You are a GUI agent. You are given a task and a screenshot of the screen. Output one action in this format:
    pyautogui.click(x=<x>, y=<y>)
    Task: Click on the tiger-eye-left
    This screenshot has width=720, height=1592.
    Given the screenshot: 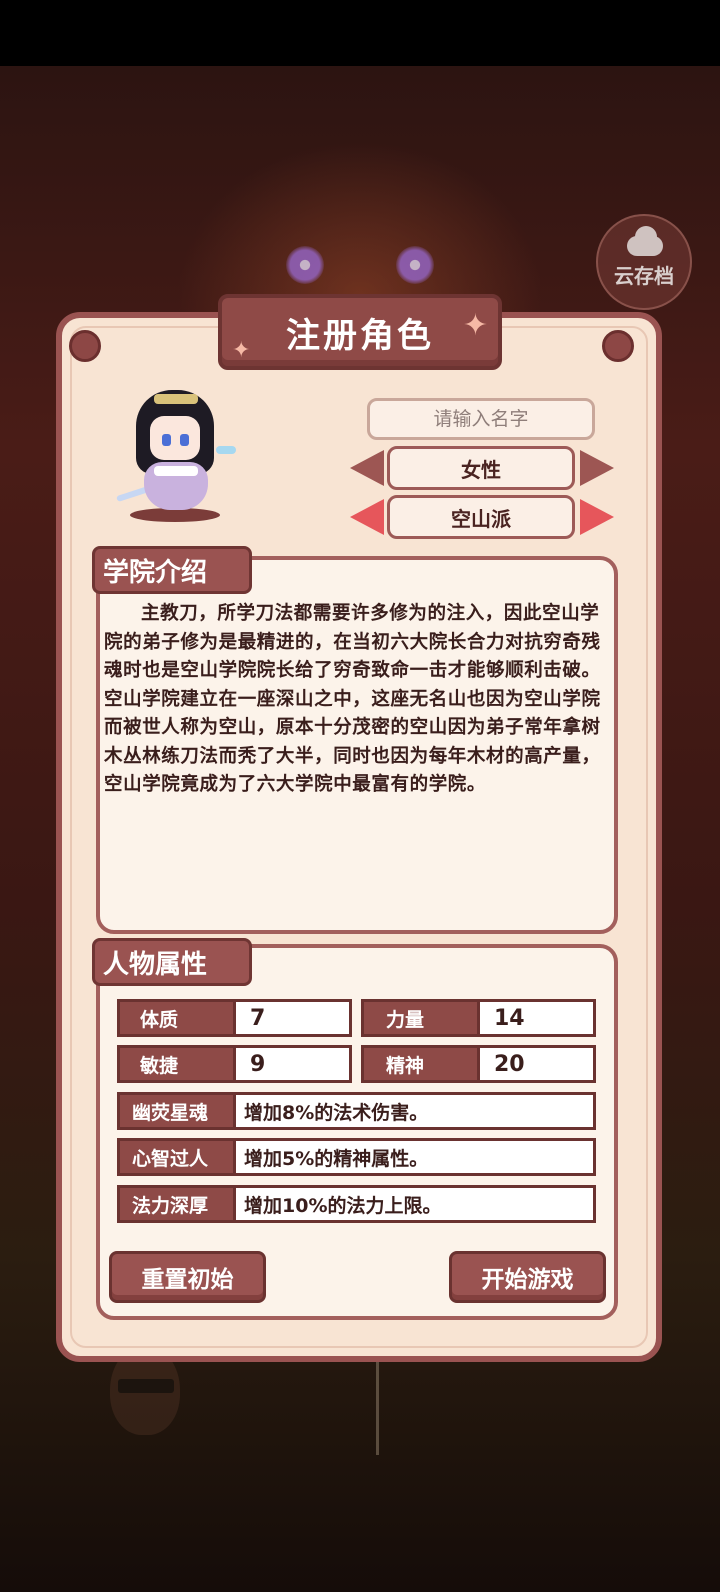 What is the action you would take?
    pyautogui.click(x=305, y=265)
    